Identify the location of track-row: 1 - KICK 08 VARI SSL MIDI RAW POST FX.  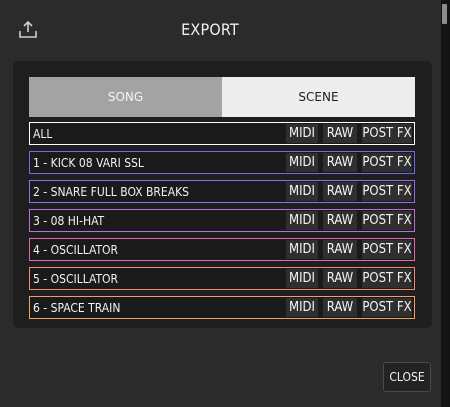
(222, 162).